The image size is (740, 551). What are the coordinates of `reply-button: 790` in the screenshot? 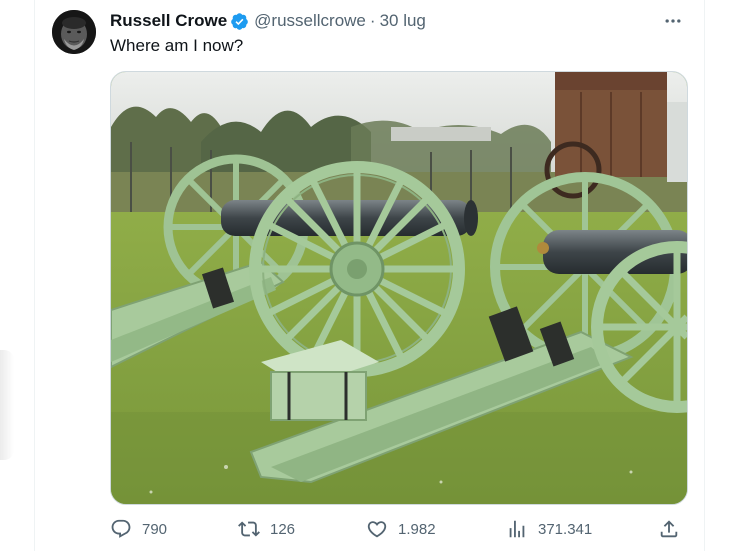 It's located at (138, 529).